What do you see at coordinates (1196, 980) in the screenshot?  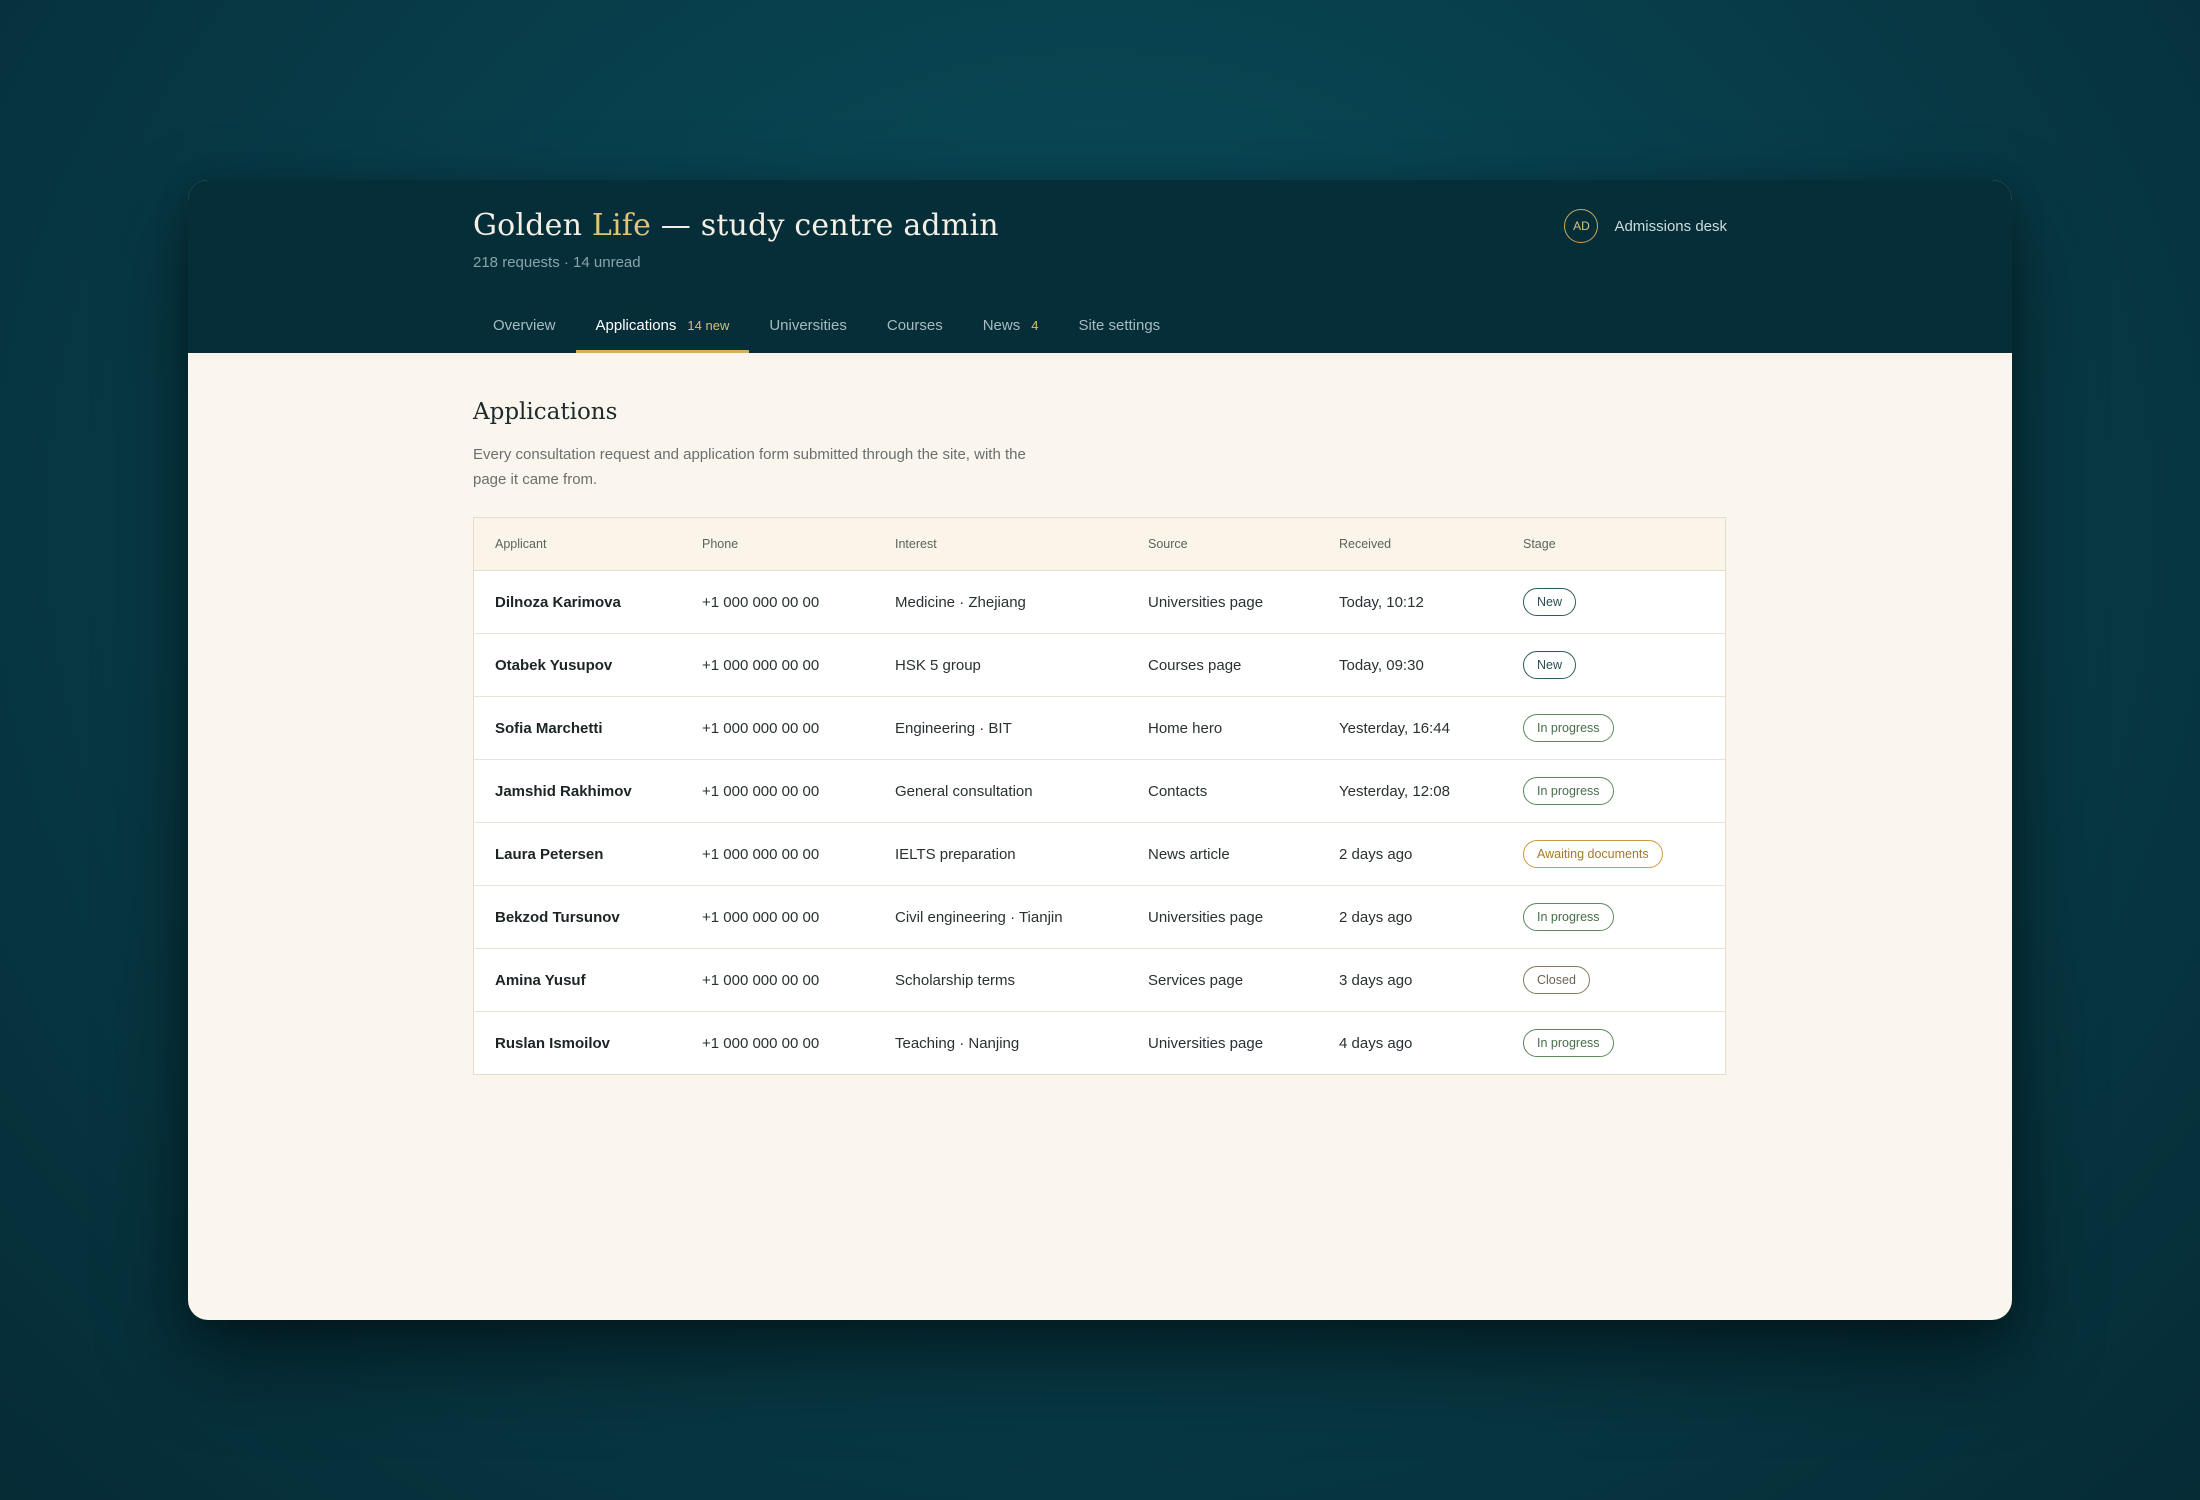 I see `applicant-source: Services page` at bounding box center [1196, 980].